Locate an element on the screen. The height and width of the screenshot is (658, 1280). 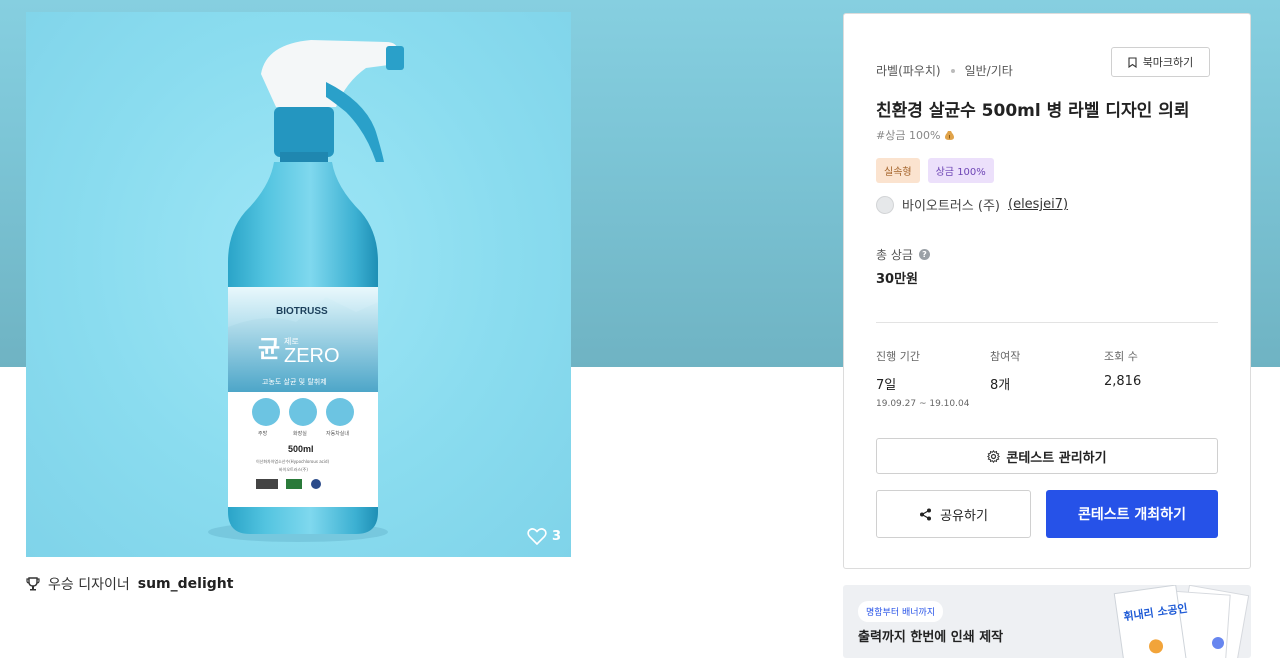
label-icon2: 화장실 is located at coordinates (300, 433).